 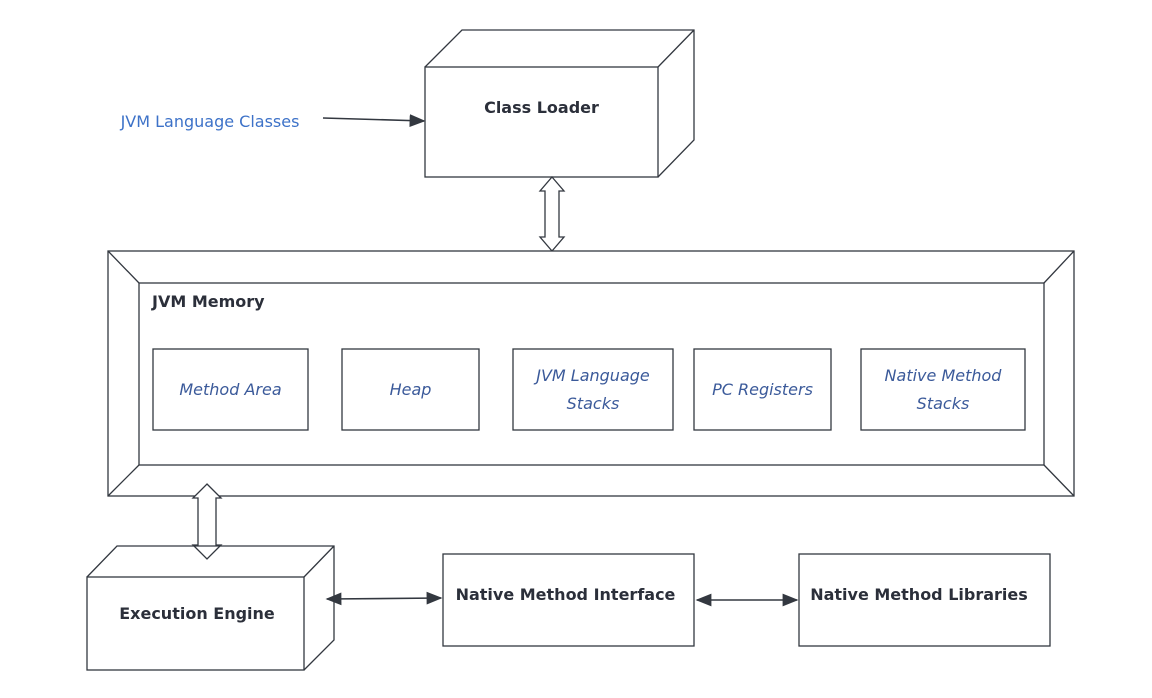 I want to click on jvm-language-stacks-label: JVM Language Stacks, so click(x=593, y=389).